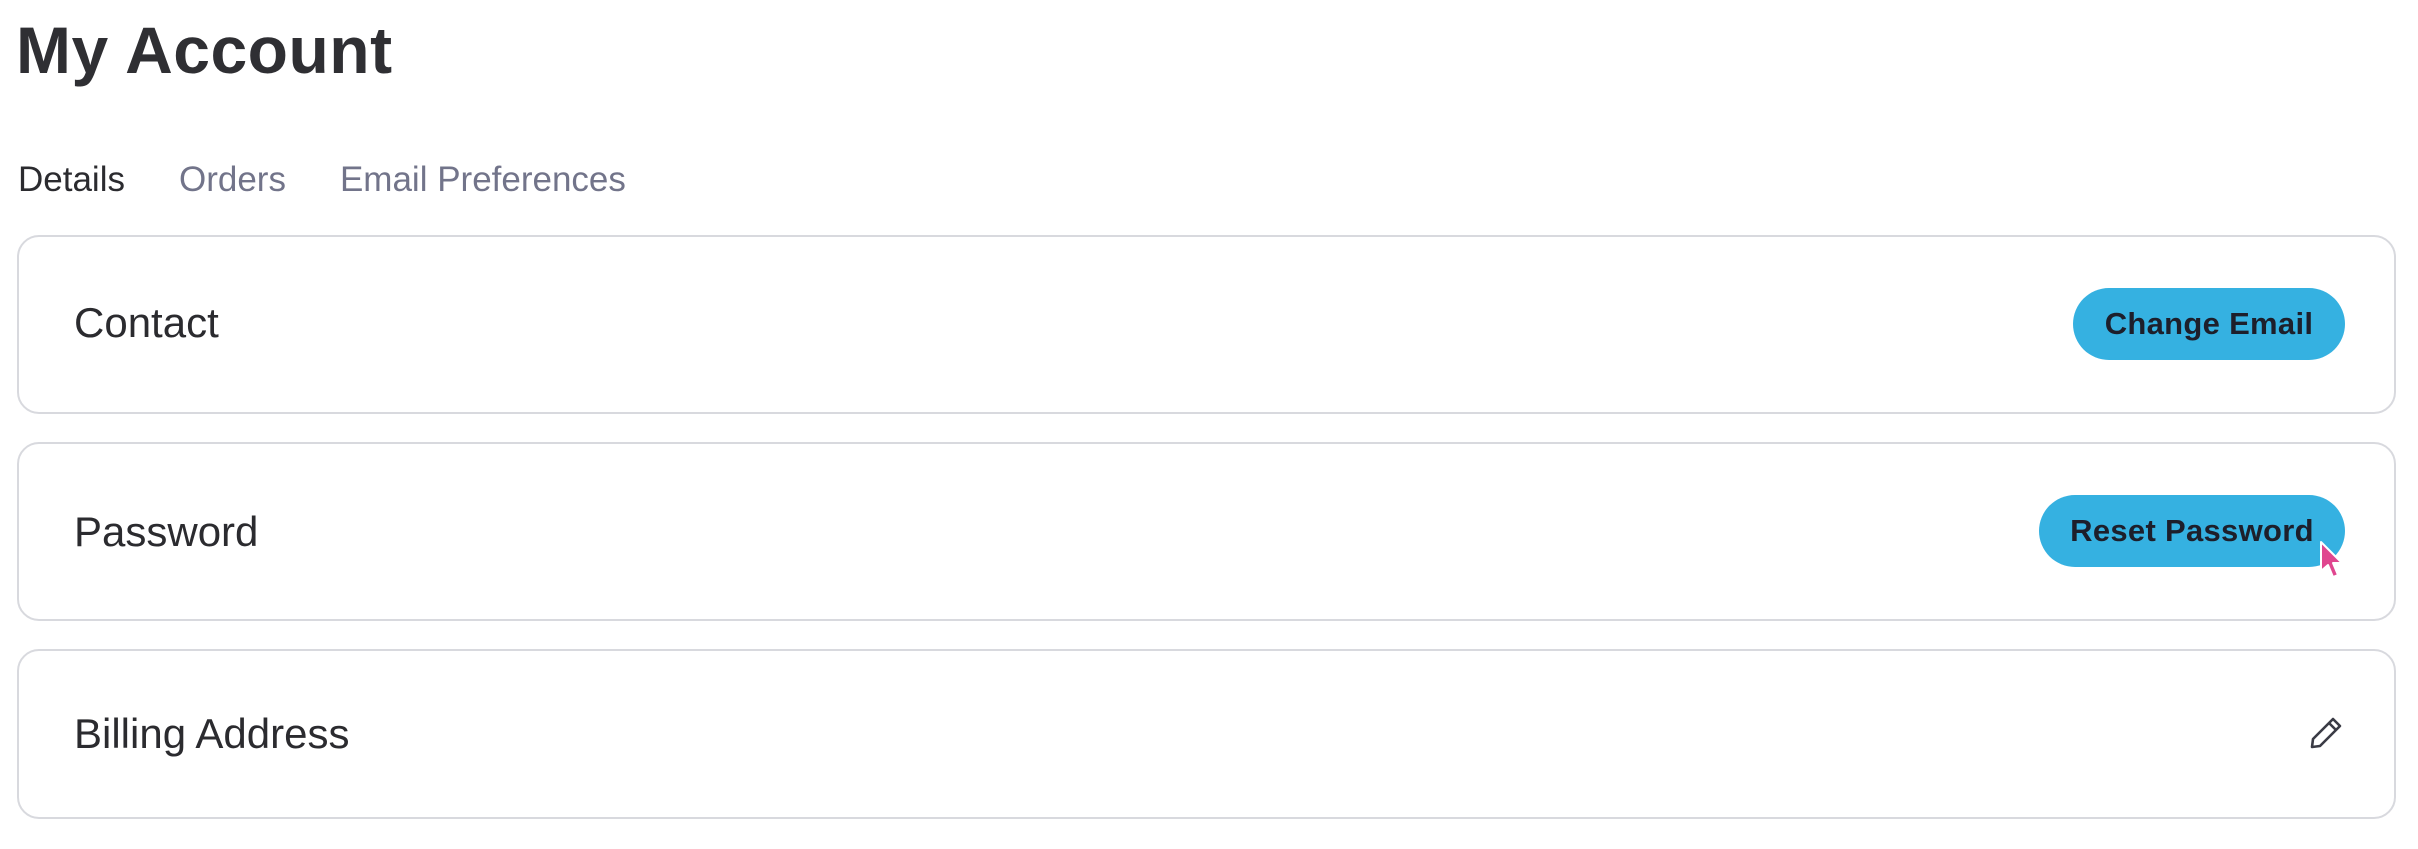 The width and height of the screenshot is (2418, 849). What do you see at coordinates (146, 322) in the screenshot?
I see `contact-title: Contact` at bounding box center [146, 322].